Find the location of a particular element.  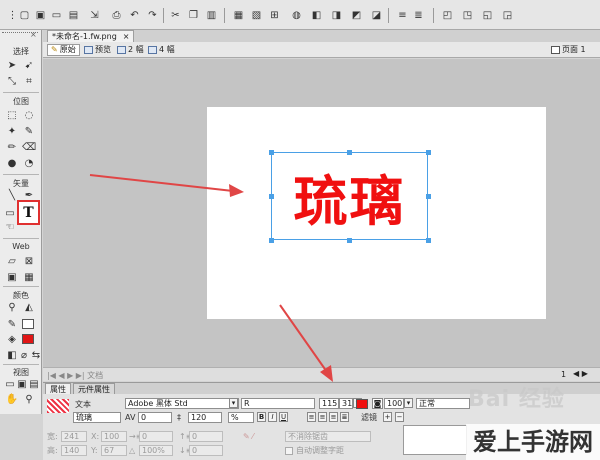

smudge-tool-icon: ◔ is located at coordinates (29, 163).